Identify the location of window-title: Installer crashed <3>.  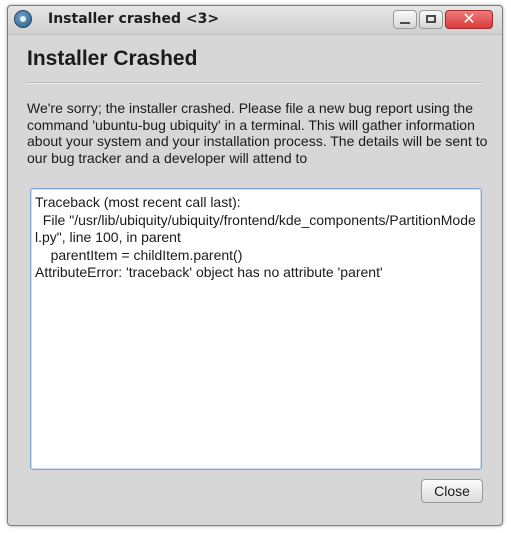
(134, 19).